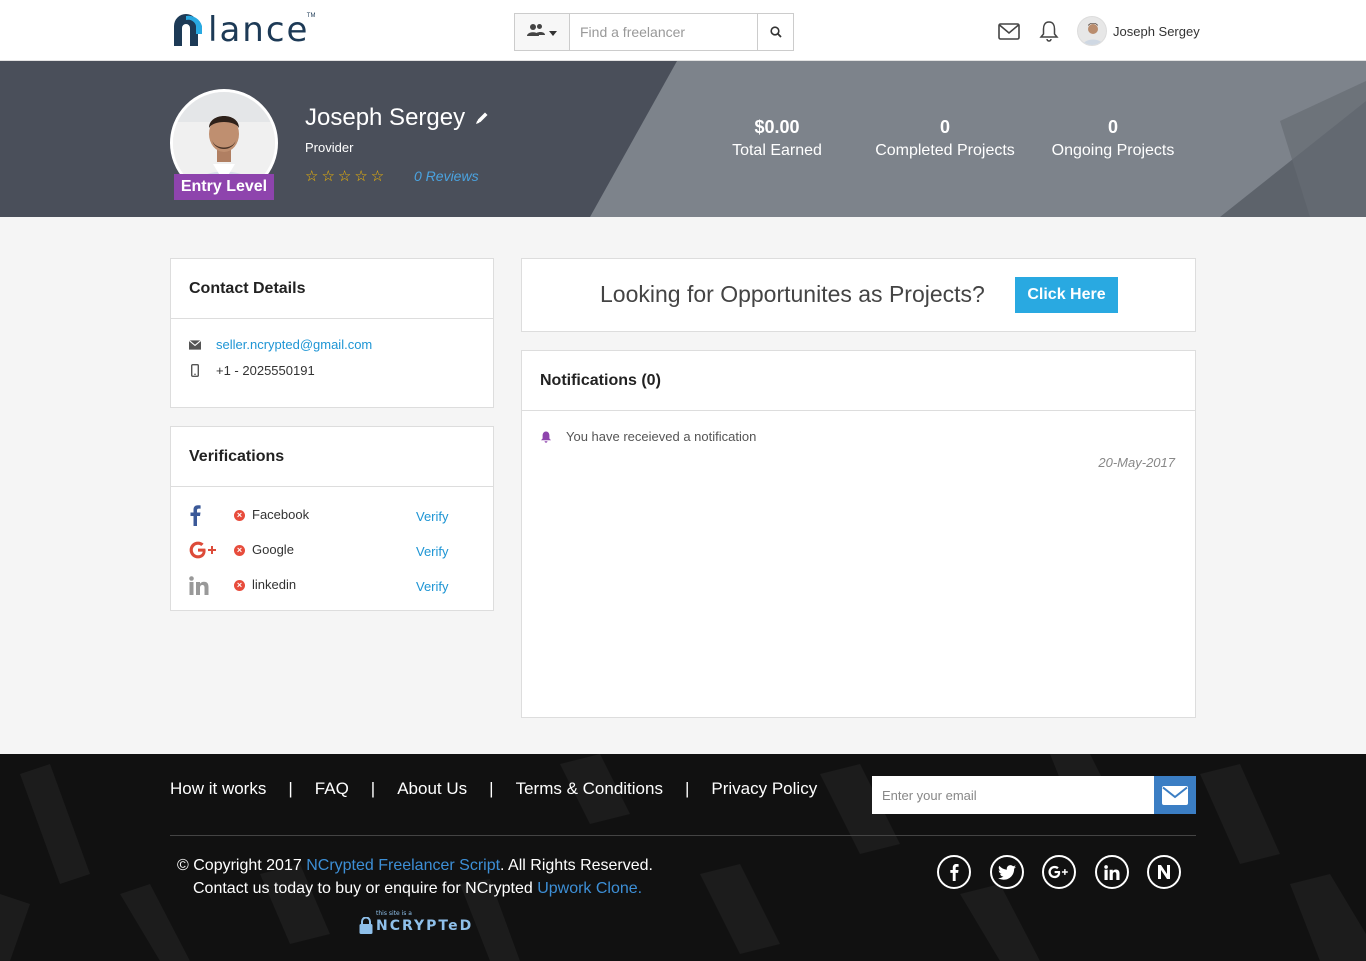 This screenshot has height=961, width=1366. Describe the element at coordinates (332, 789) in the screenshot. I see `footer-link-faq: FAQ` at that location.